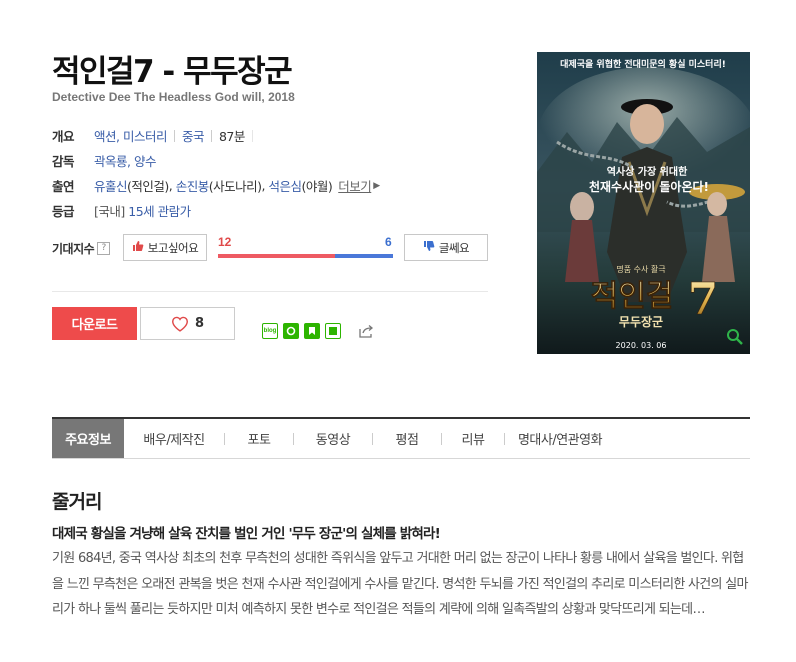  I want to click on cast-link-1: 손진봉, so click(193, 185).